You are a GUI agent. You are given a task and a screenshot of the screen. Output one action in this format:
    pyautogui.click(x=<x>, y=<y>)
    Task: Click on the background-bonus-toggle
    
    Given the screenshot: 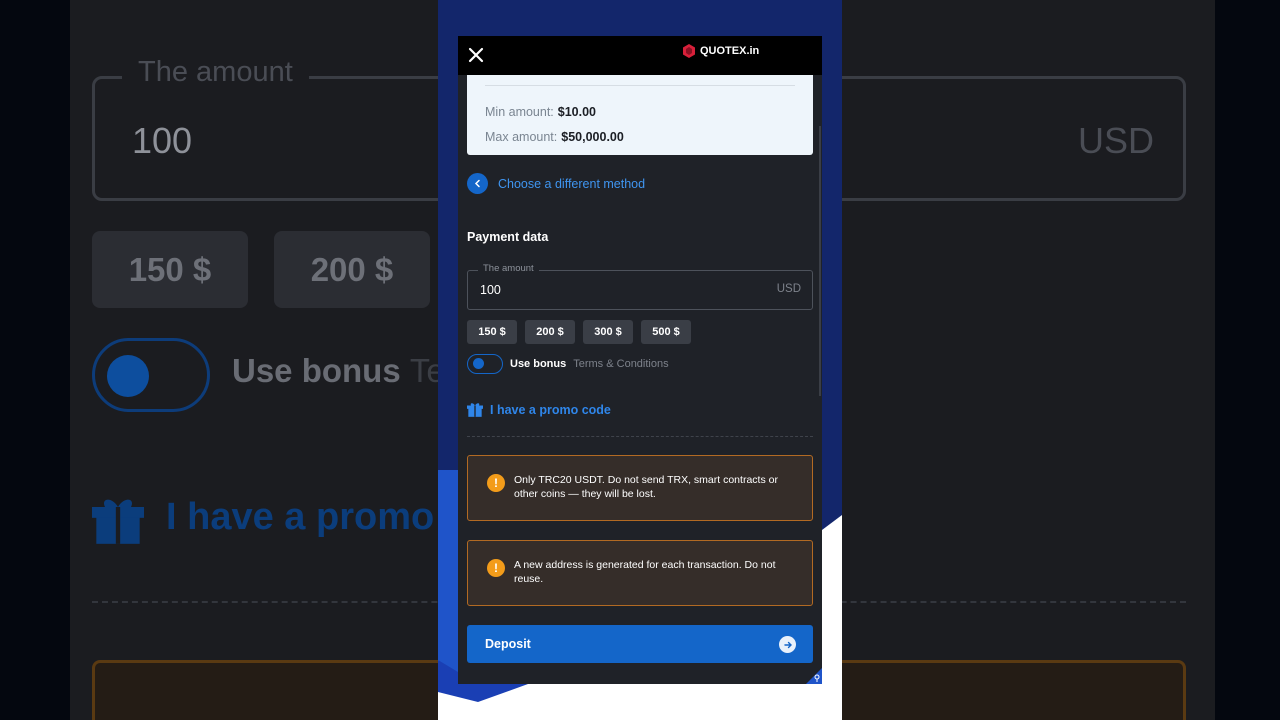 What is the action you would take?
    pyautogui.click(x=151, y=375)
    